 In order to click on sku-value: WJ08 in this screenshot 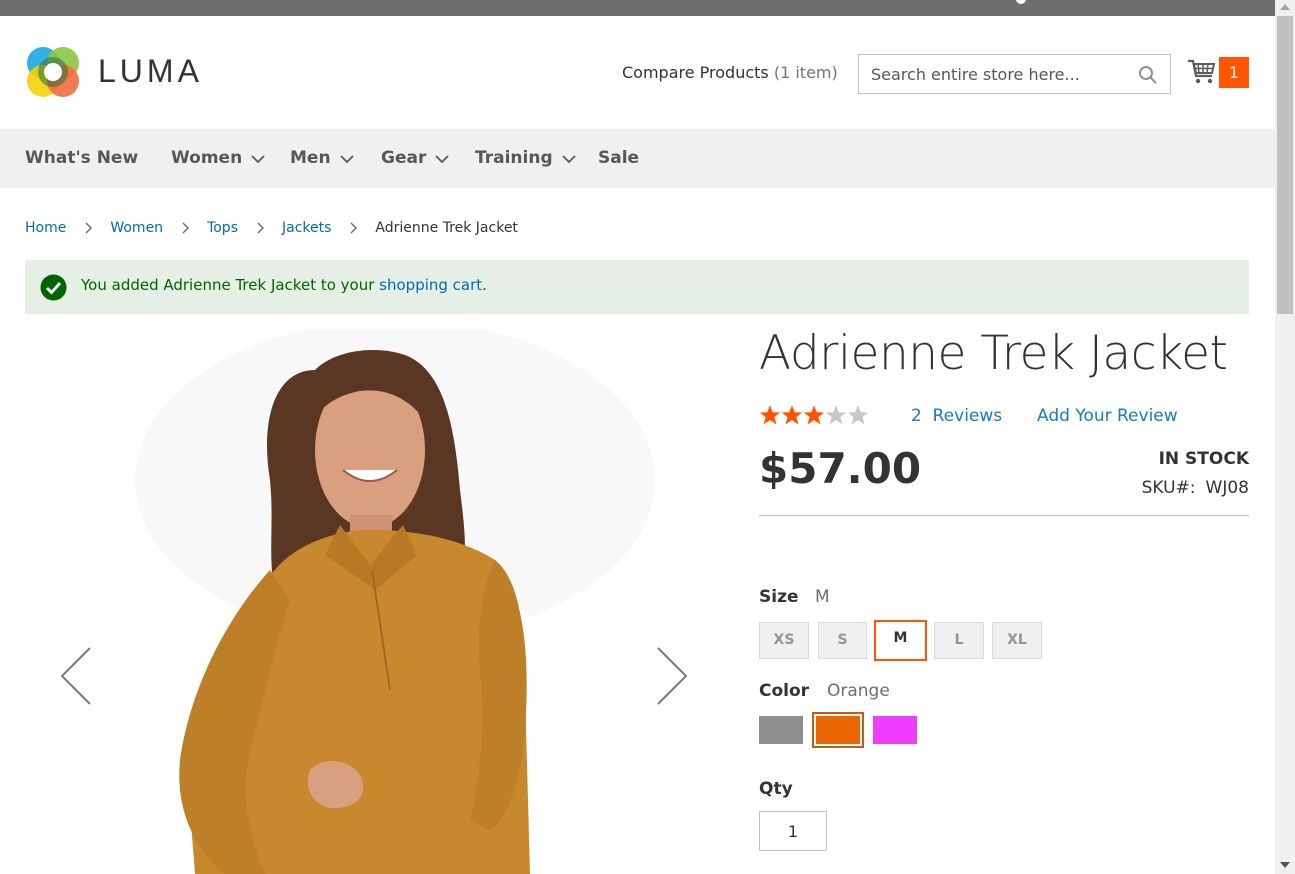, I will do `click(1227, 488)`.